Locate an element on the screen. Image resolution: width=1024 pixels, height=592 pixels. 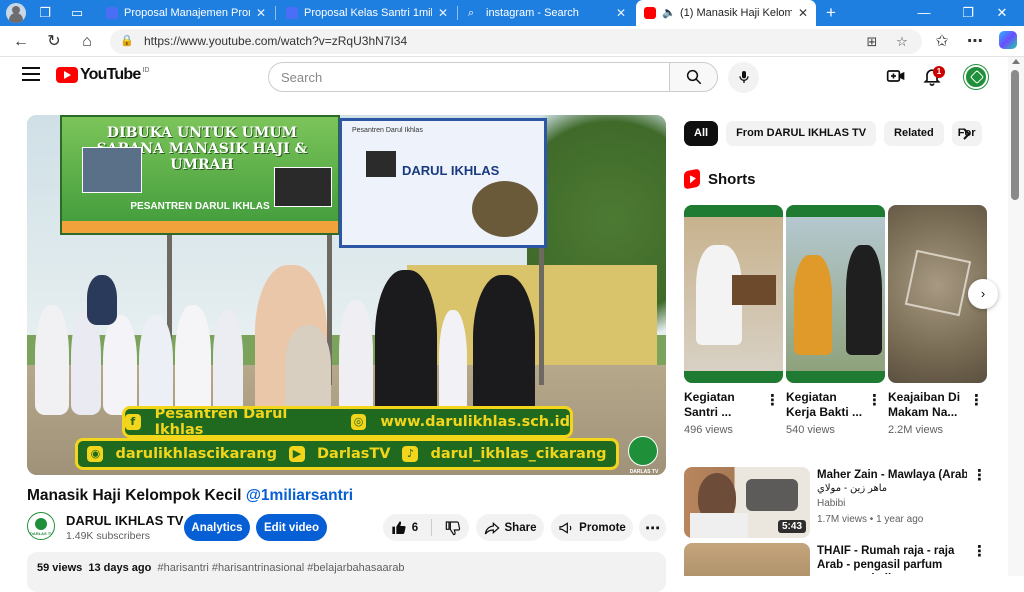
youtube-header: YouTube ID is located at coordinates (504, 77).